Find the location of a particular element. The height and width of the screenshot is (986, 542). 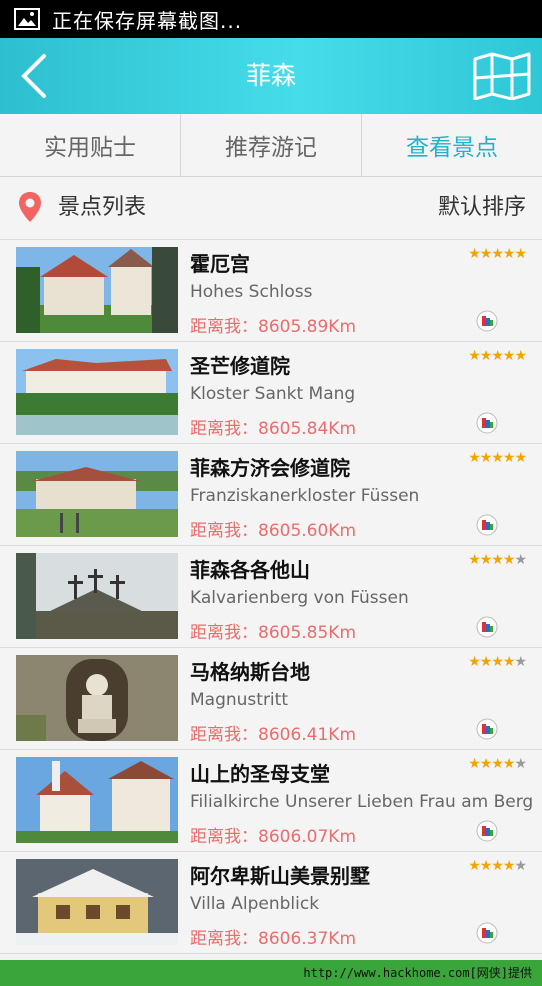

attraction-subtitle: Hohes Schloss is located at coordinates (251, 292).